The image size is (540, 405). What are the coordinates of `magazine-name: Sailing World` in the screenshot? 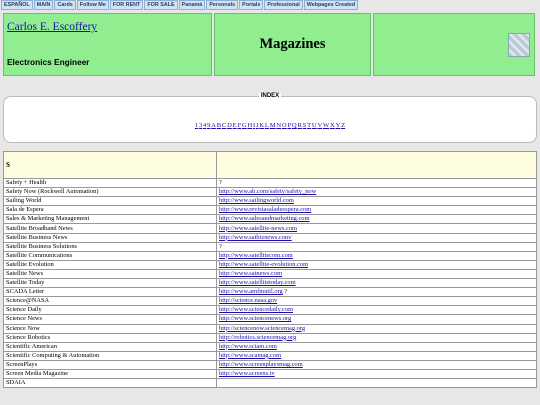 It's located at (110, 201).